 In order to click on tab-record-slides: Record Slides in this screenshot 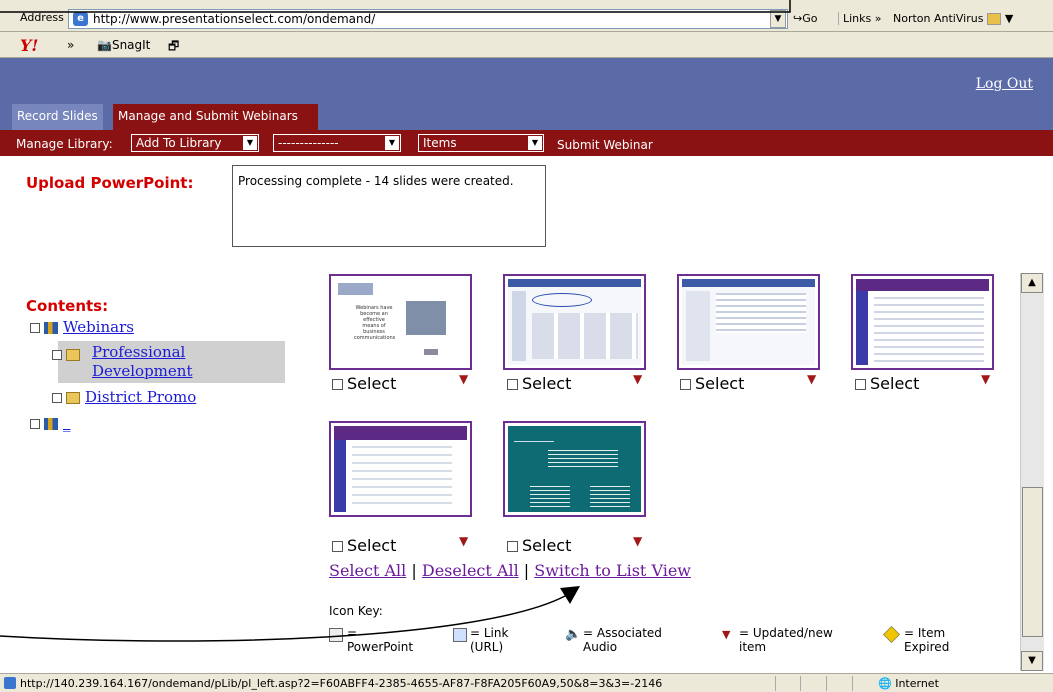, I will do `click(57, 117)`.